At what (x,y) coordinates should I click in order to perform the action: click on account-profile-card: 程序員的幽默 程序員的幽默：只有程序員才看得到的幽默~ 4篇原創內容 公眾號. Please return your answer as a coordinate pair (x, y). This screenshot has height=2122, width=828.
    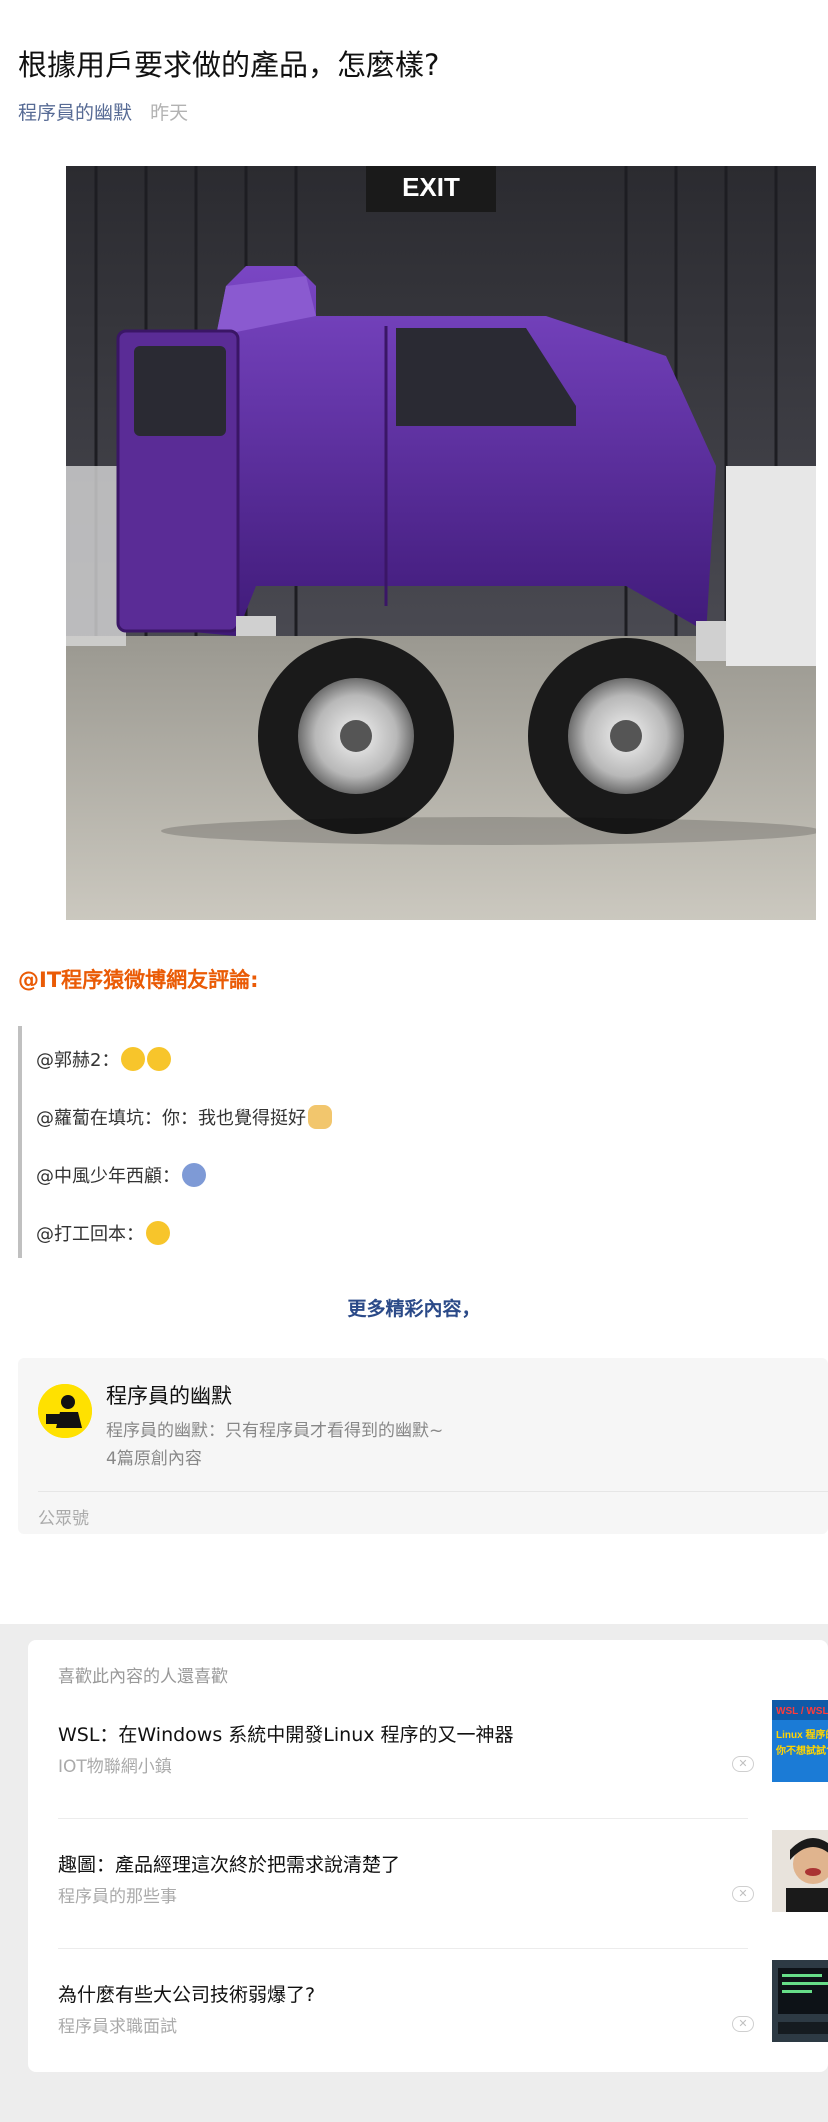
    Looking at the image, I should click on (423, 1446).